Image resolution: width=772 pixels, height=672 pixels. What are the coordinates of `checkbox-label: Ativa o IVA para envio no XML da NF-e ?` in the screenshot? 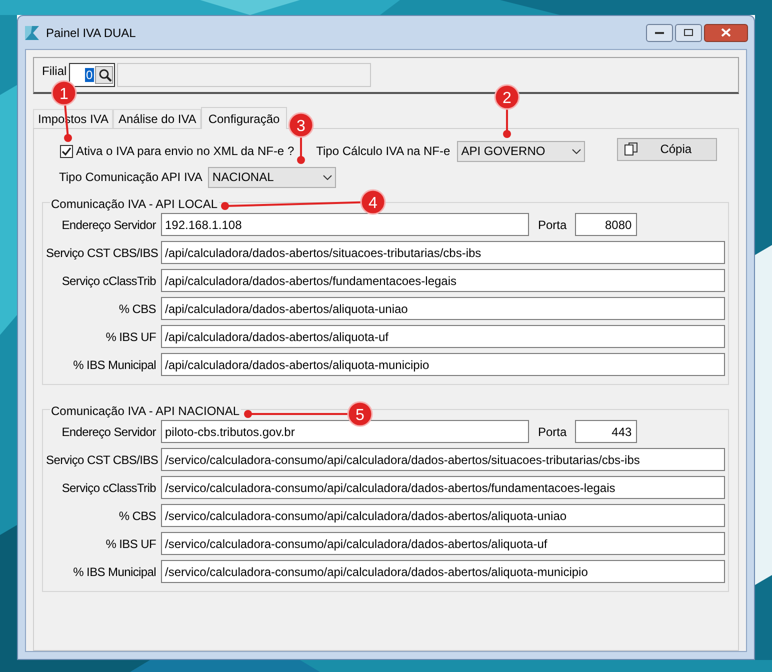 It's located at (185, 151).